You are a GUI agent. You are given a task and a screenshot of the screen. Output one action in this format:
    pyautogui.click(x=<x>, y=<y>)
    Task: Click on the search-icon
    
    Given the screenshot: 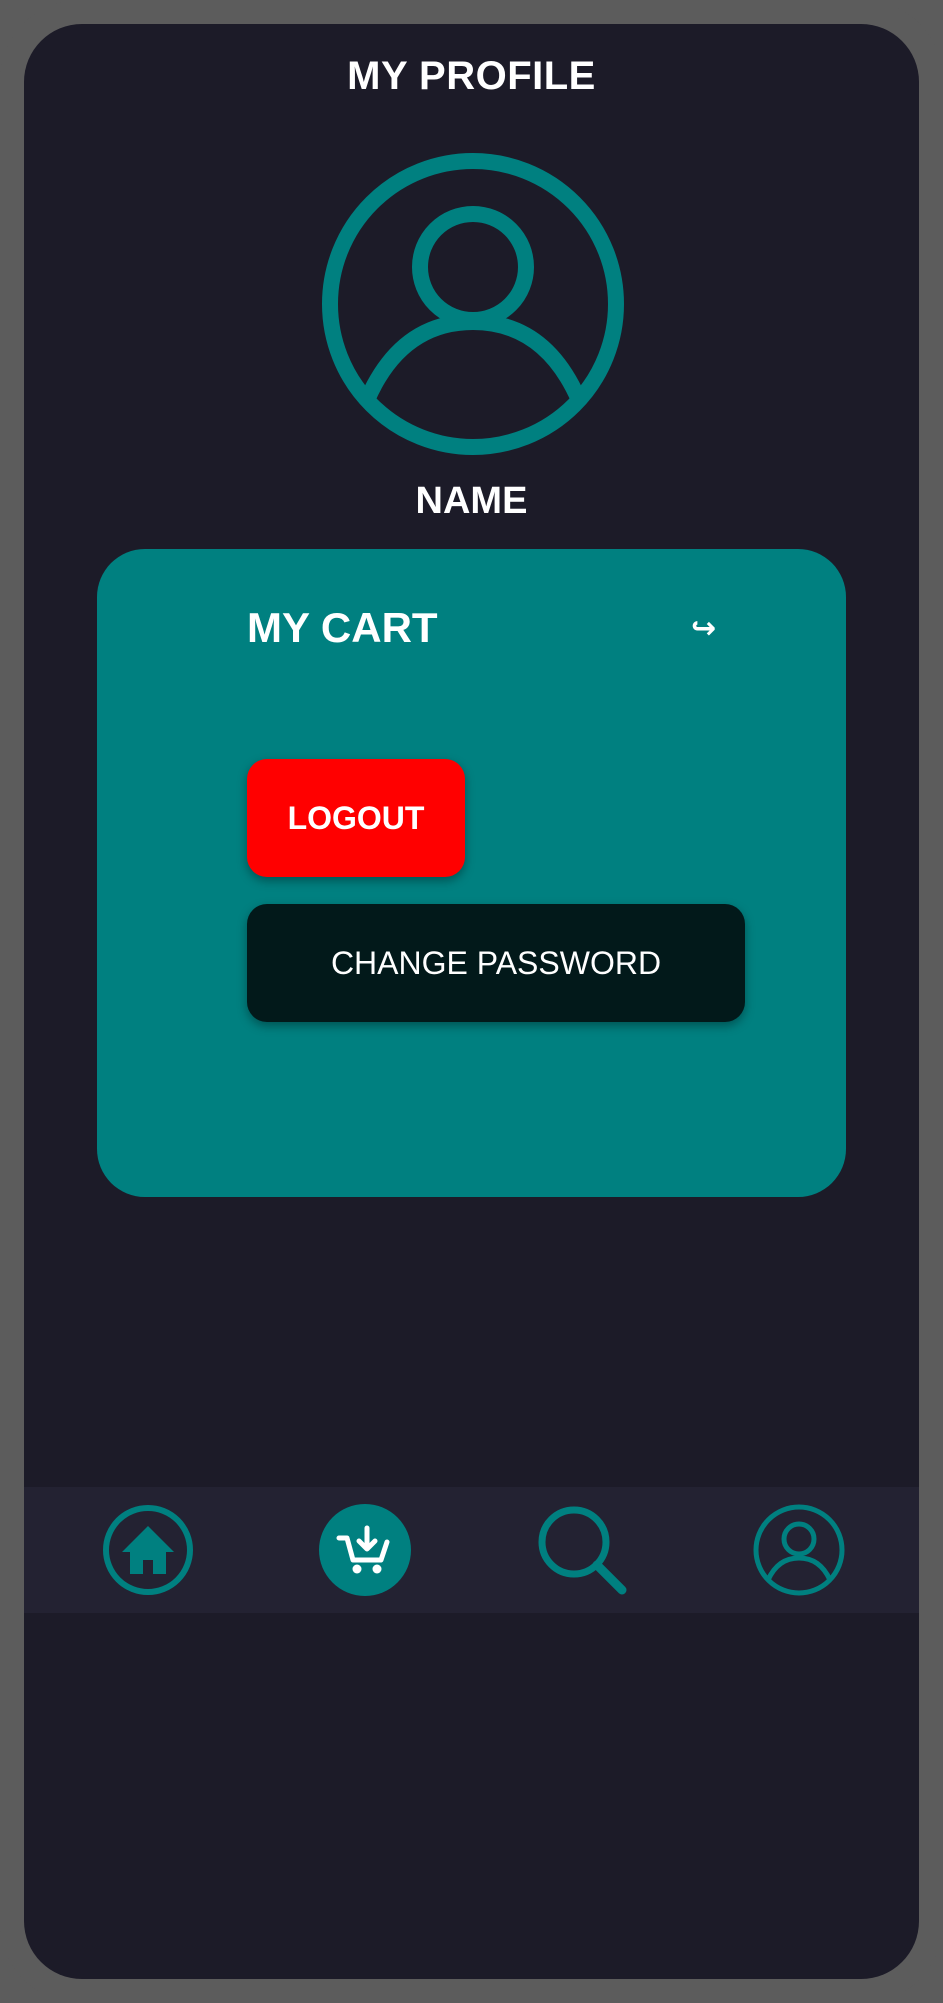 What is the action you would take?
    pyautogui.click(x=582, y=1550)
    